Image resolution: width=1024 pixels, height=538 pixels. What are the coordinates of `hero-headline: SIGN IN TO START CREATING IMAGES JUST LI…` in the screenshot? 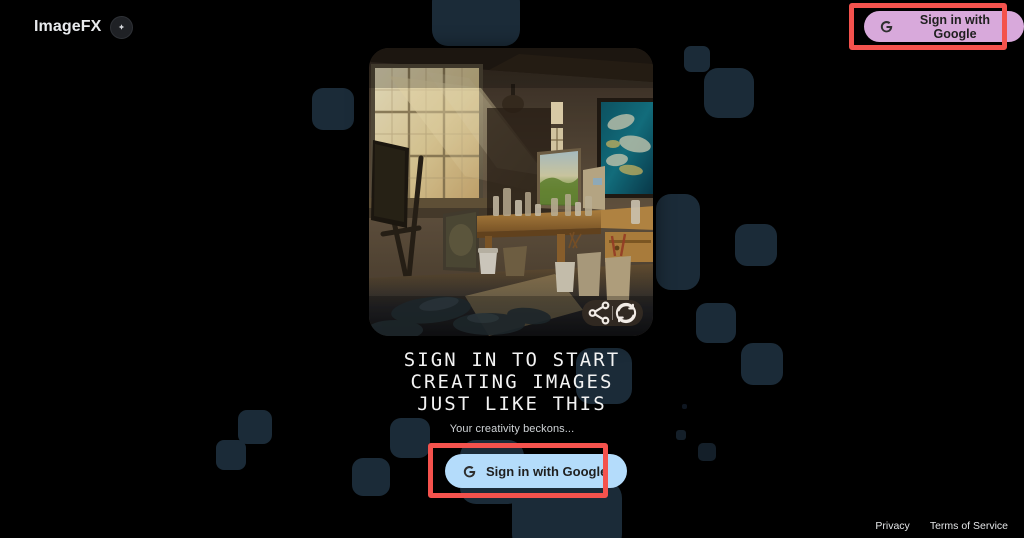 It's located at (512, 382).